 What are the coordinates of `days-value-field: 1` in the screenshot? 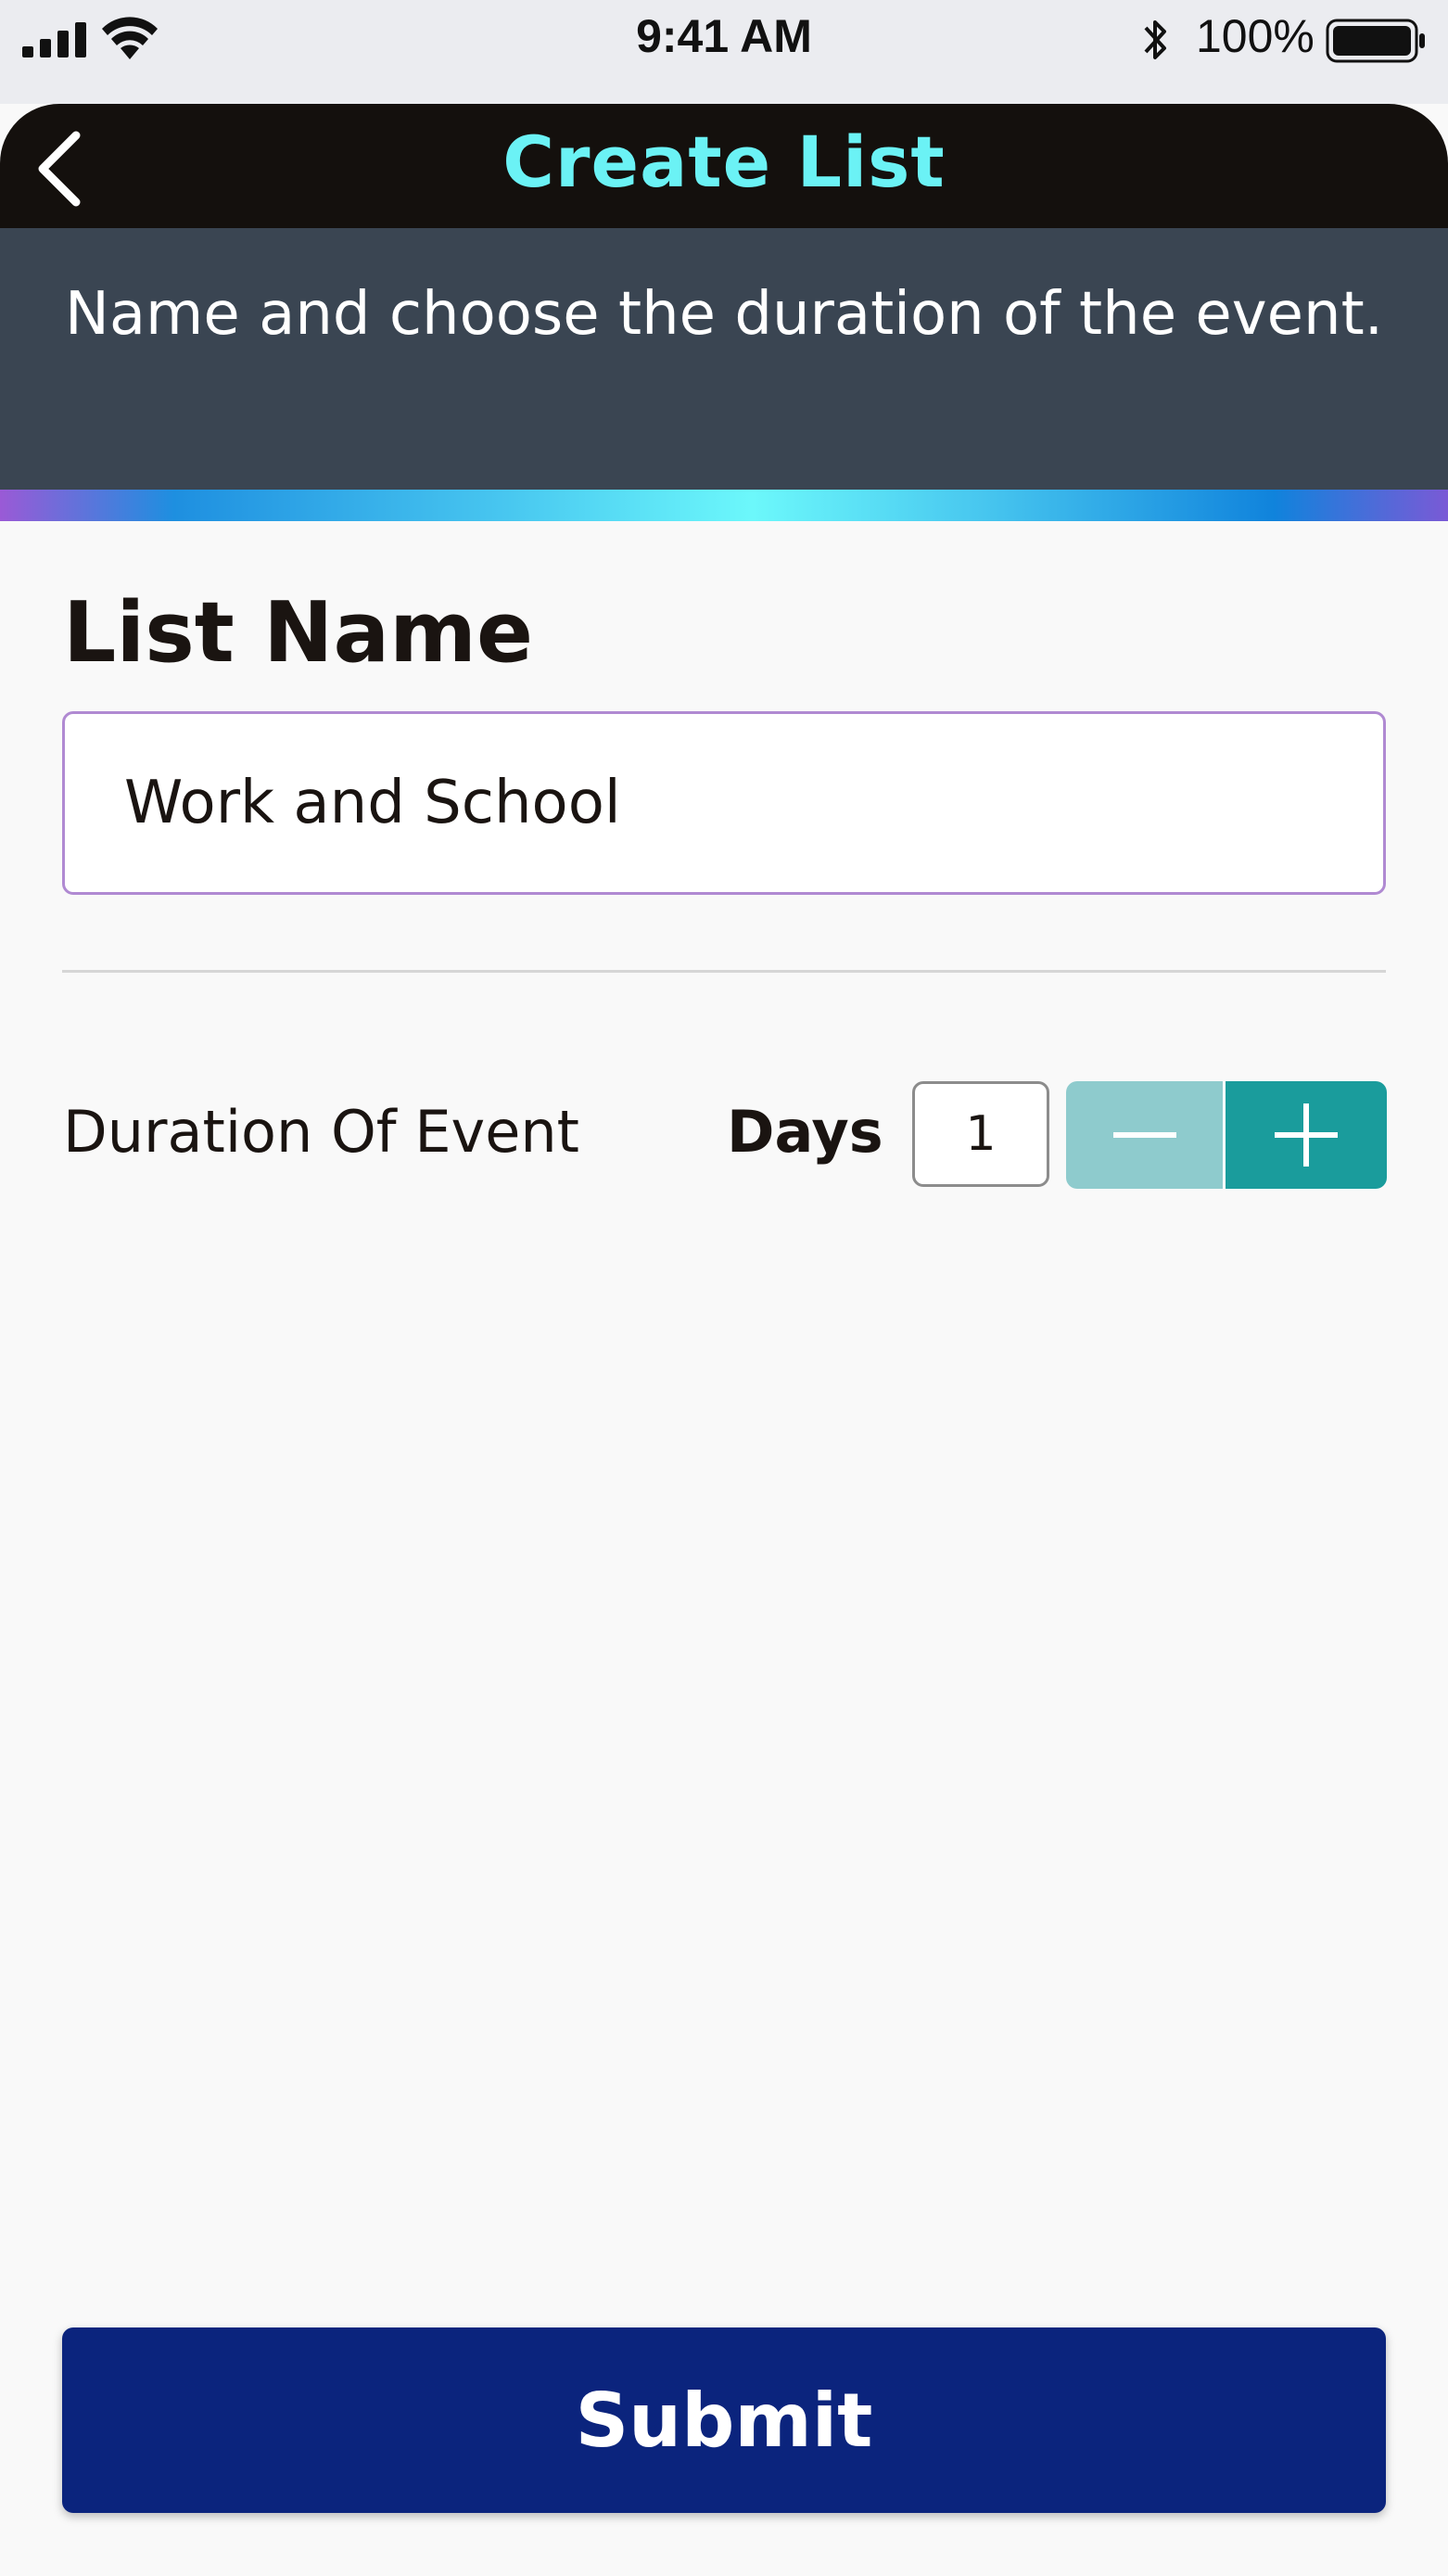 It's located at (981, 1134).